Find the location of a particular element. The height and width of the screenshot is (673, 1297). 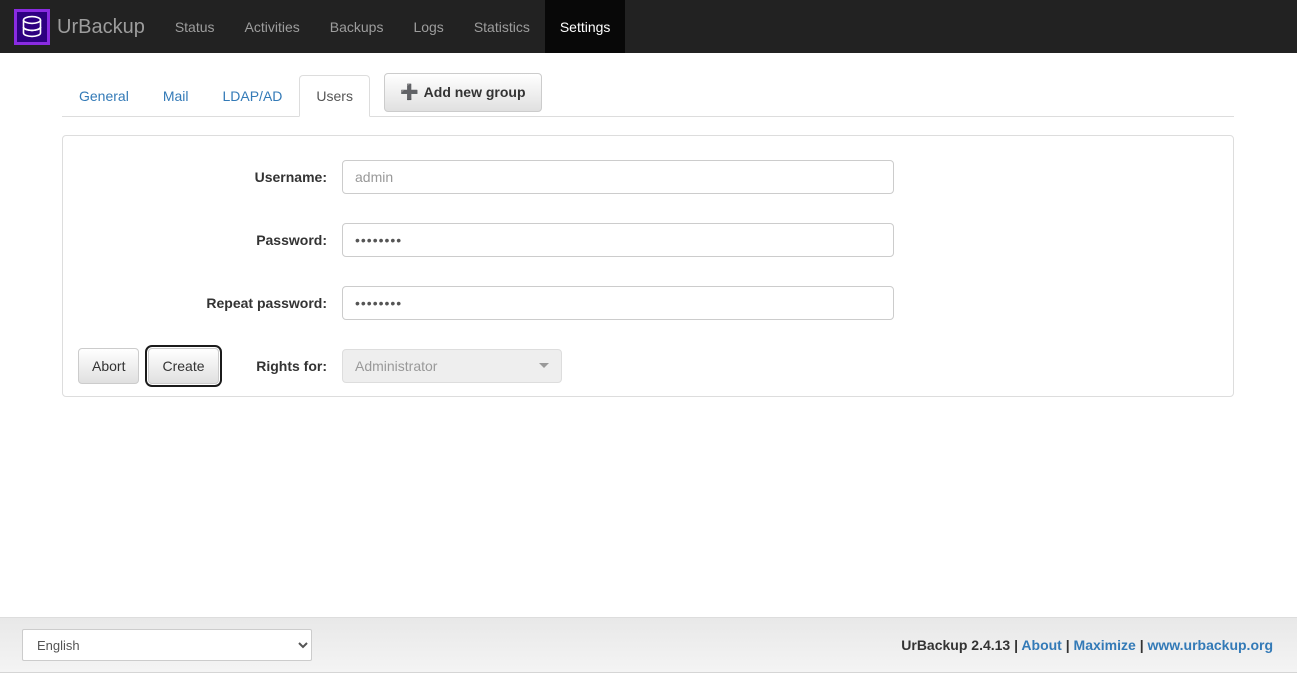

rights-for-select: Administrator is located at coordinates (452, 365).